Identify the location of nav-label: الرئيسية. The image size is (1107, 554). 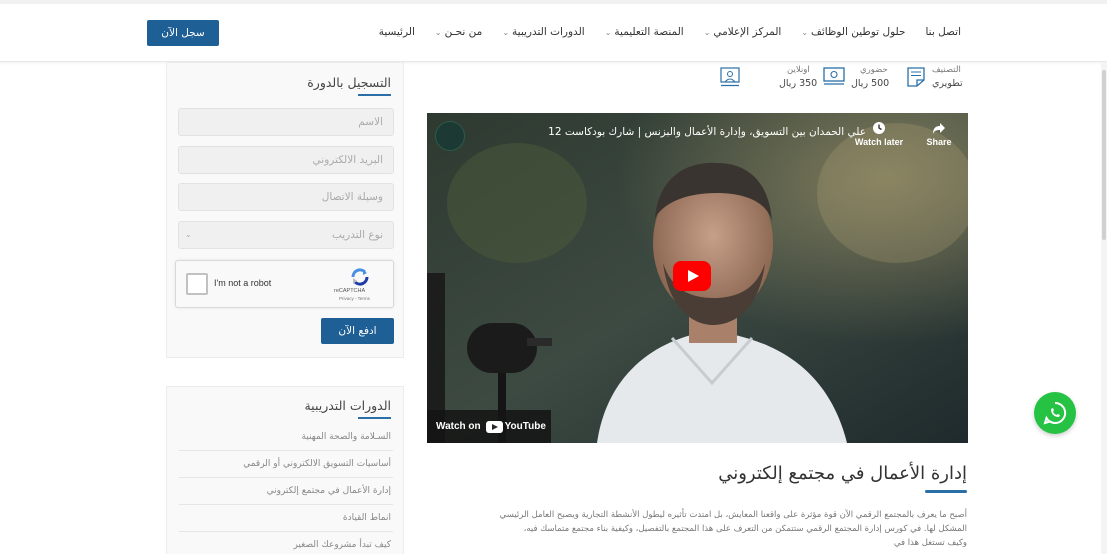
(396, 32).